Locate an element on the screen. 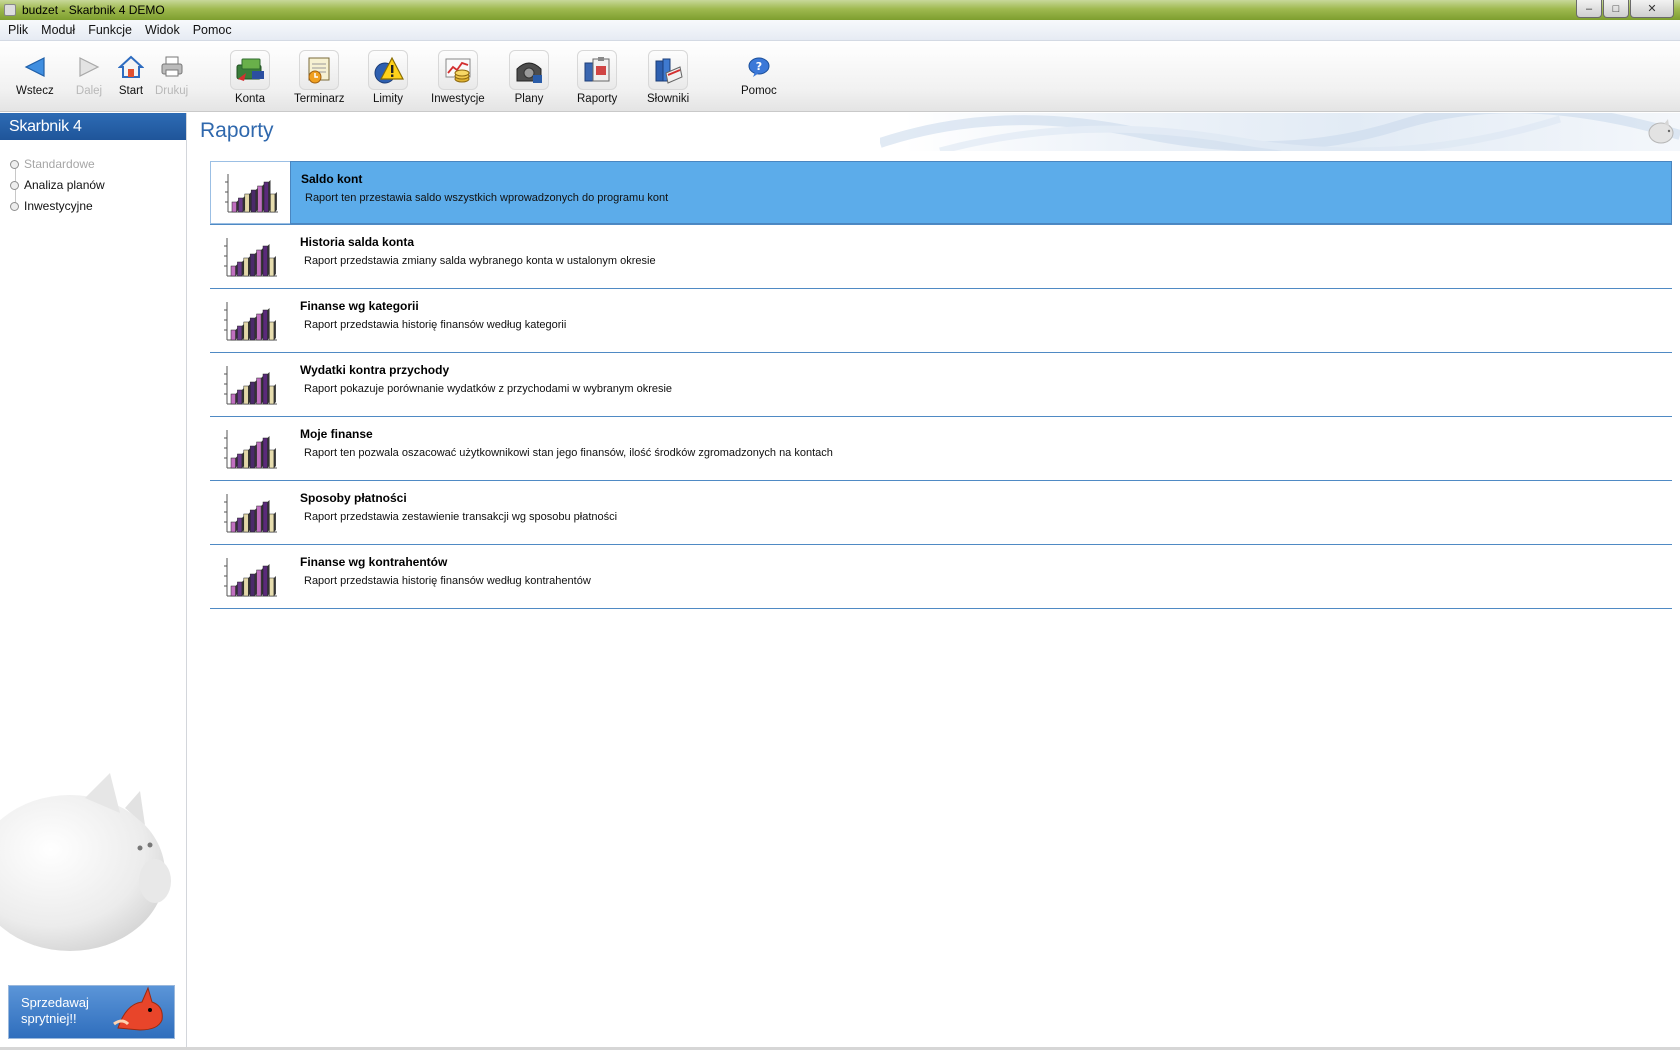 The image size is (1680, 1050). start-button: Start is located at coordinates (131, 74).